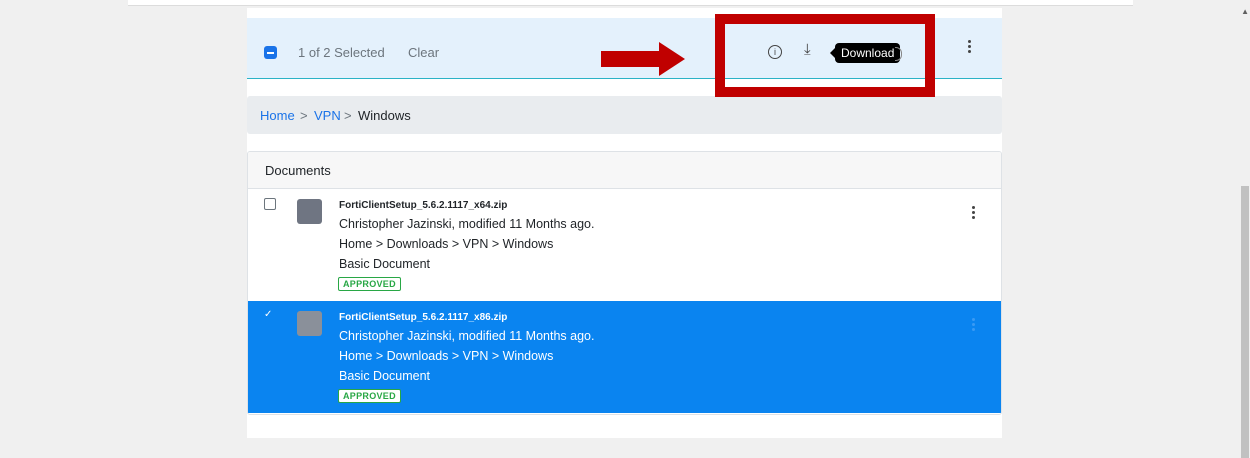 Image resolution: width=1250 pixels, height=458 pixels. What do you see at coordinates (423, 205) in the screenshot?
I see `document-filename: FortiClientSetup_5.6.2.1117_x64.zip` at bounding box center [423, 205].